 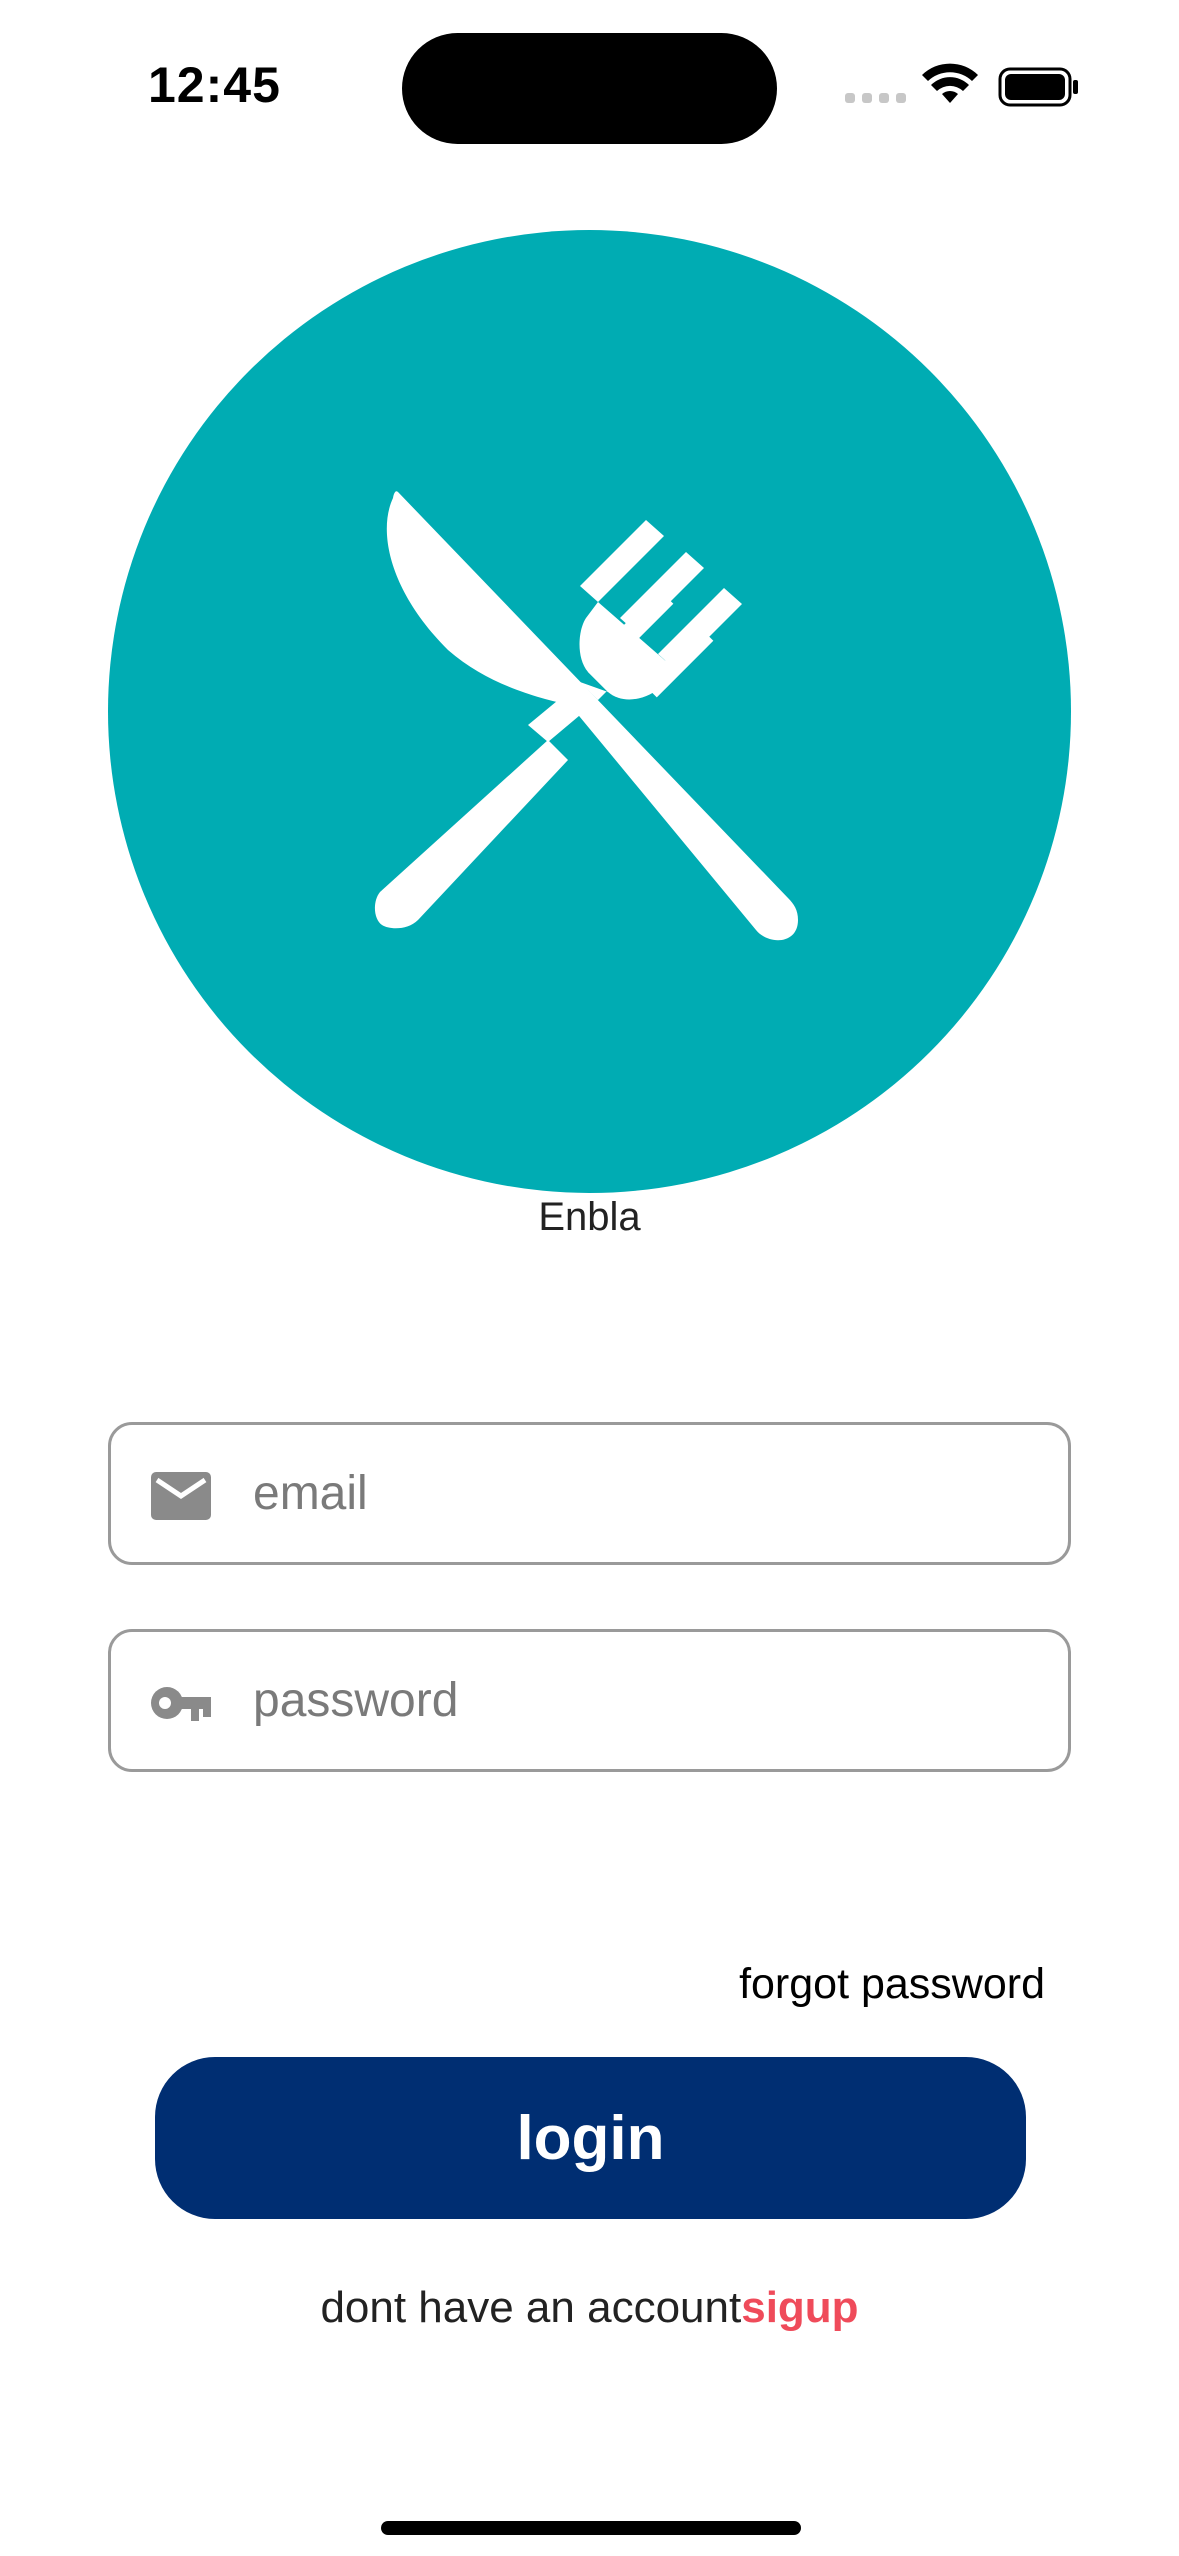 I want to click on forgot-password-link: forgot password, so click(x=892, y=1984).